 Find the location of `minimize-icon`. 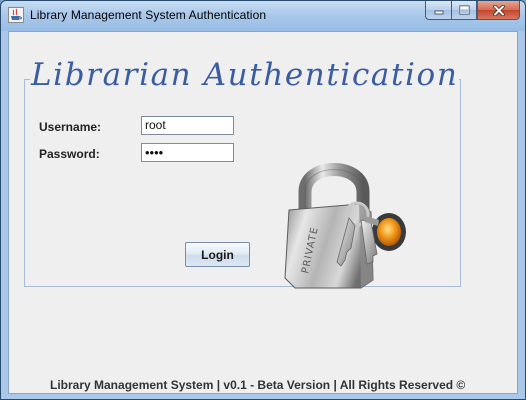

minimize-icon is located at coordinates (438, 12).